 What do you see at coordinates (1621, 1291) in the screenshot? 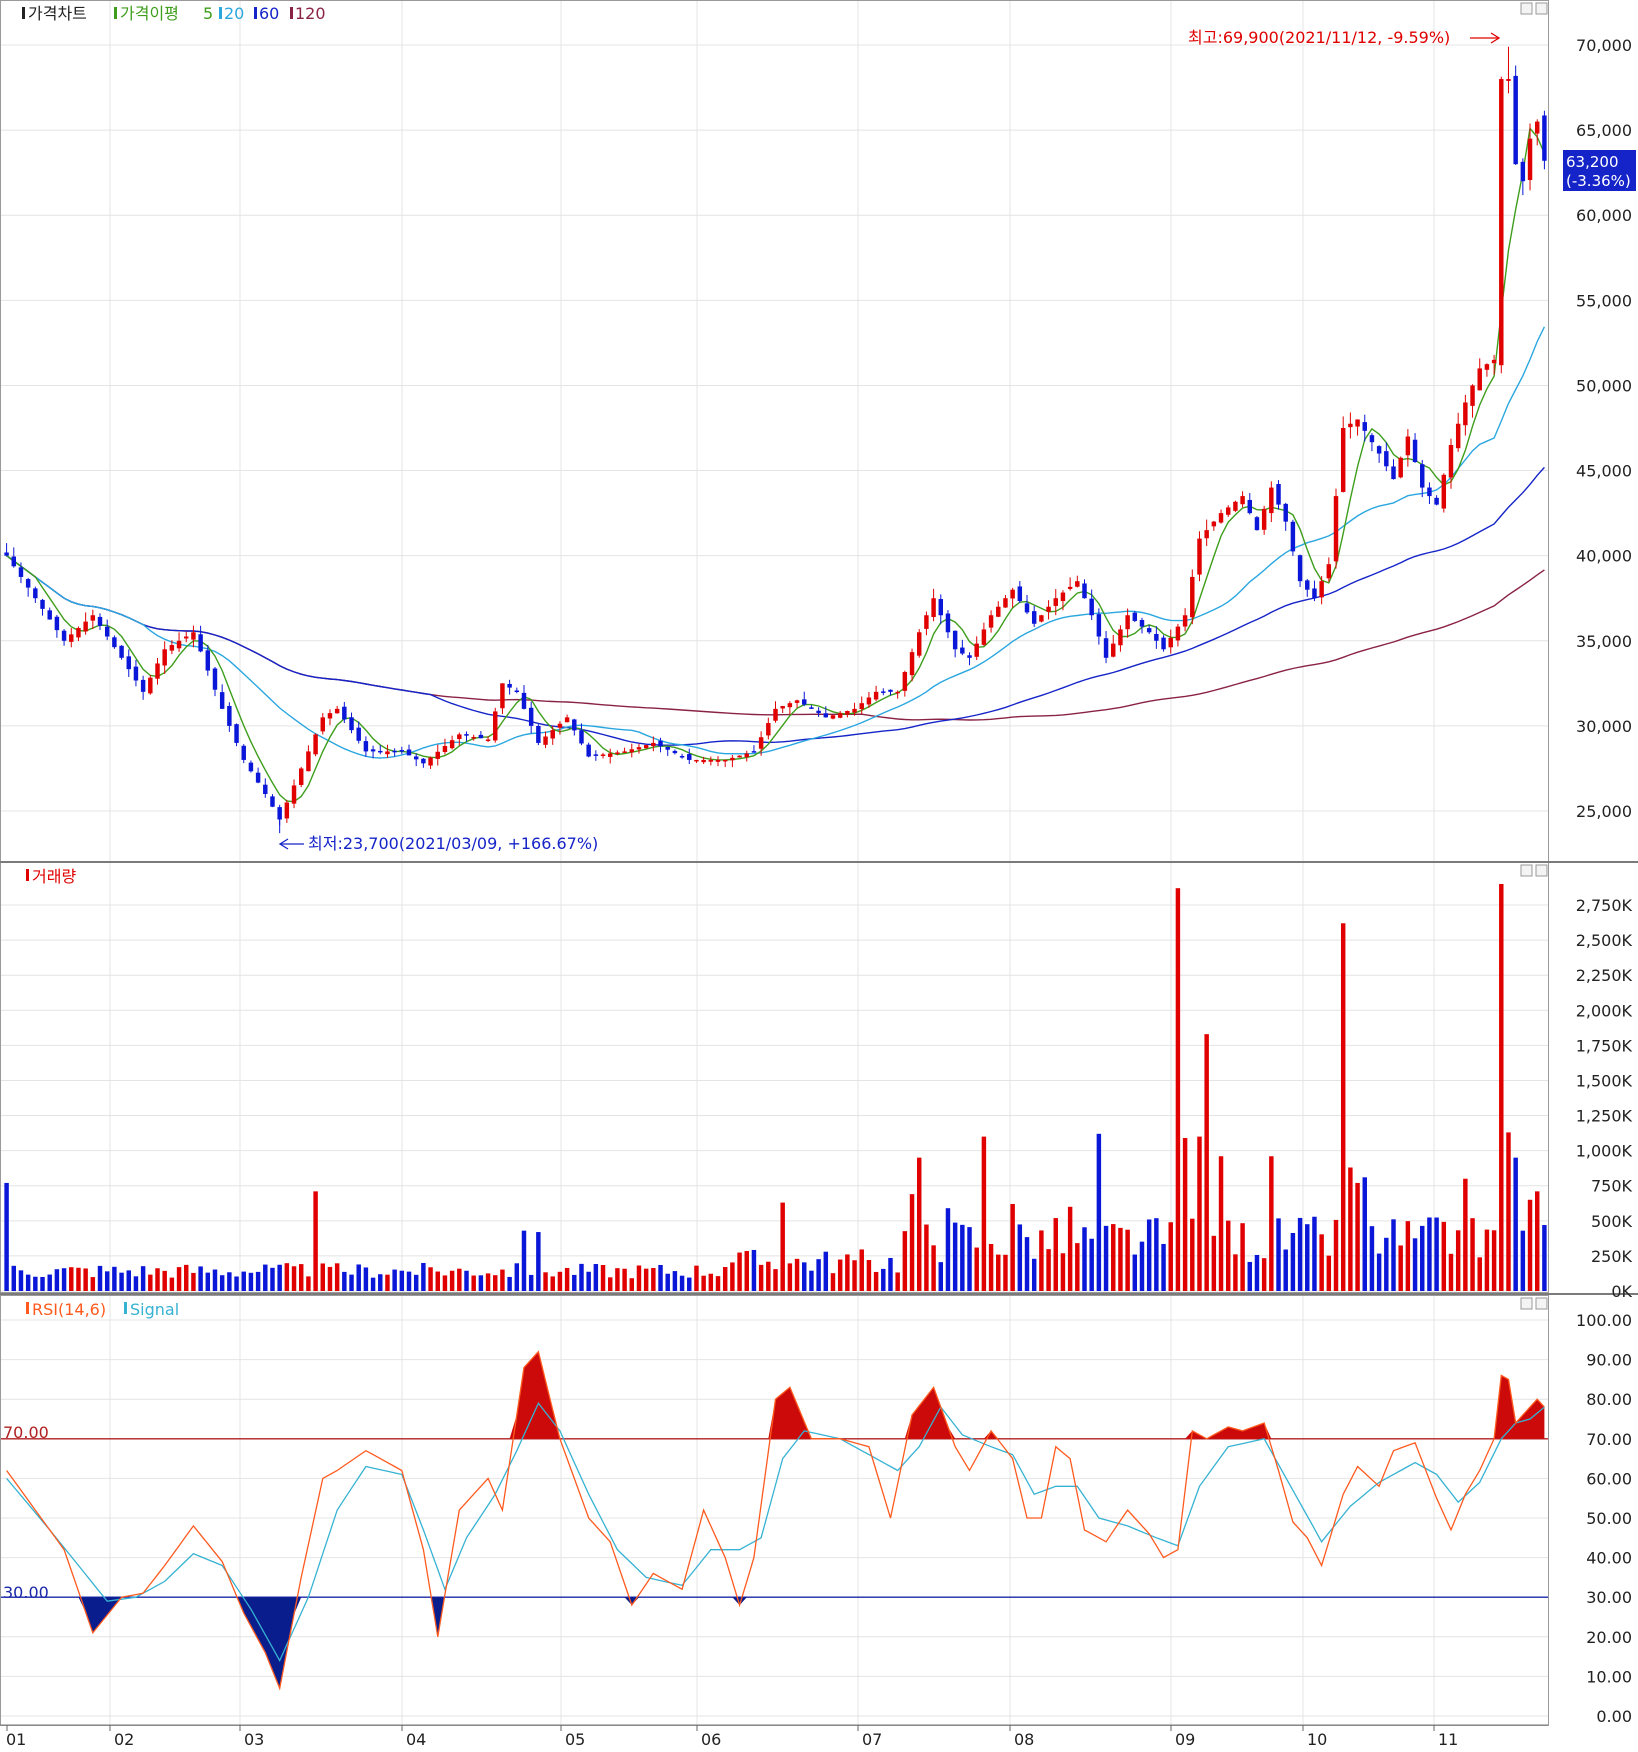
I see `volume-tick-label: 0K` at bounding box center [1621, 1291].